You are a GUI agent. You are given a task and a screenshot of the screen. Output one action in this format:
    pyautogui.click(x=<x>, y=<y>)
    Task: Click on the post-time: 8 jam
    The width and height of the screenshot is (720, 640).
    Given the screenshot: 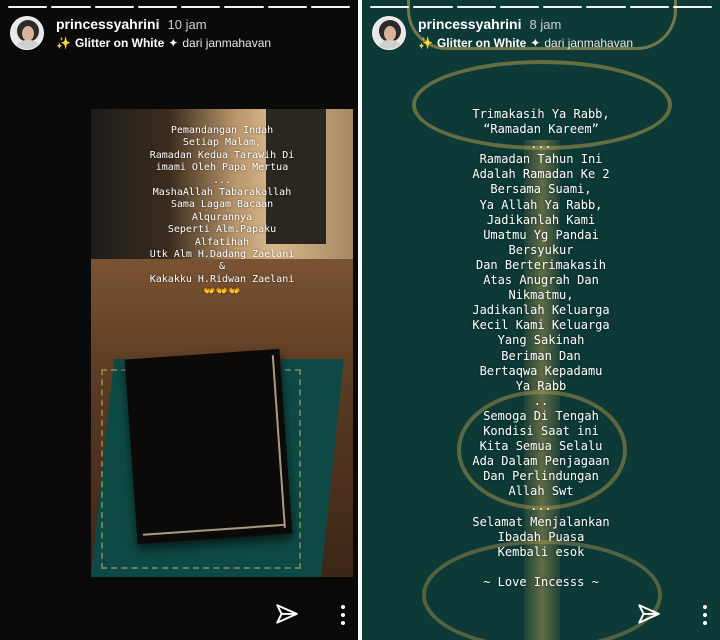 What is the action you would take?
    pyautogui.click(x=545, y=24)
    